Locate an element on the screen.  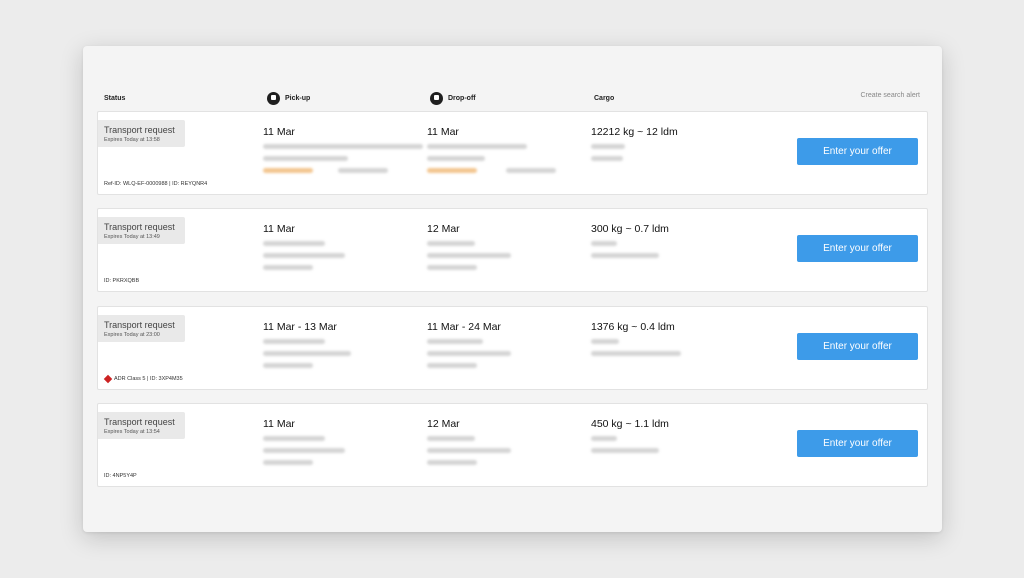
header-dropoff: Drop-off is located at coordinates (453, 98).